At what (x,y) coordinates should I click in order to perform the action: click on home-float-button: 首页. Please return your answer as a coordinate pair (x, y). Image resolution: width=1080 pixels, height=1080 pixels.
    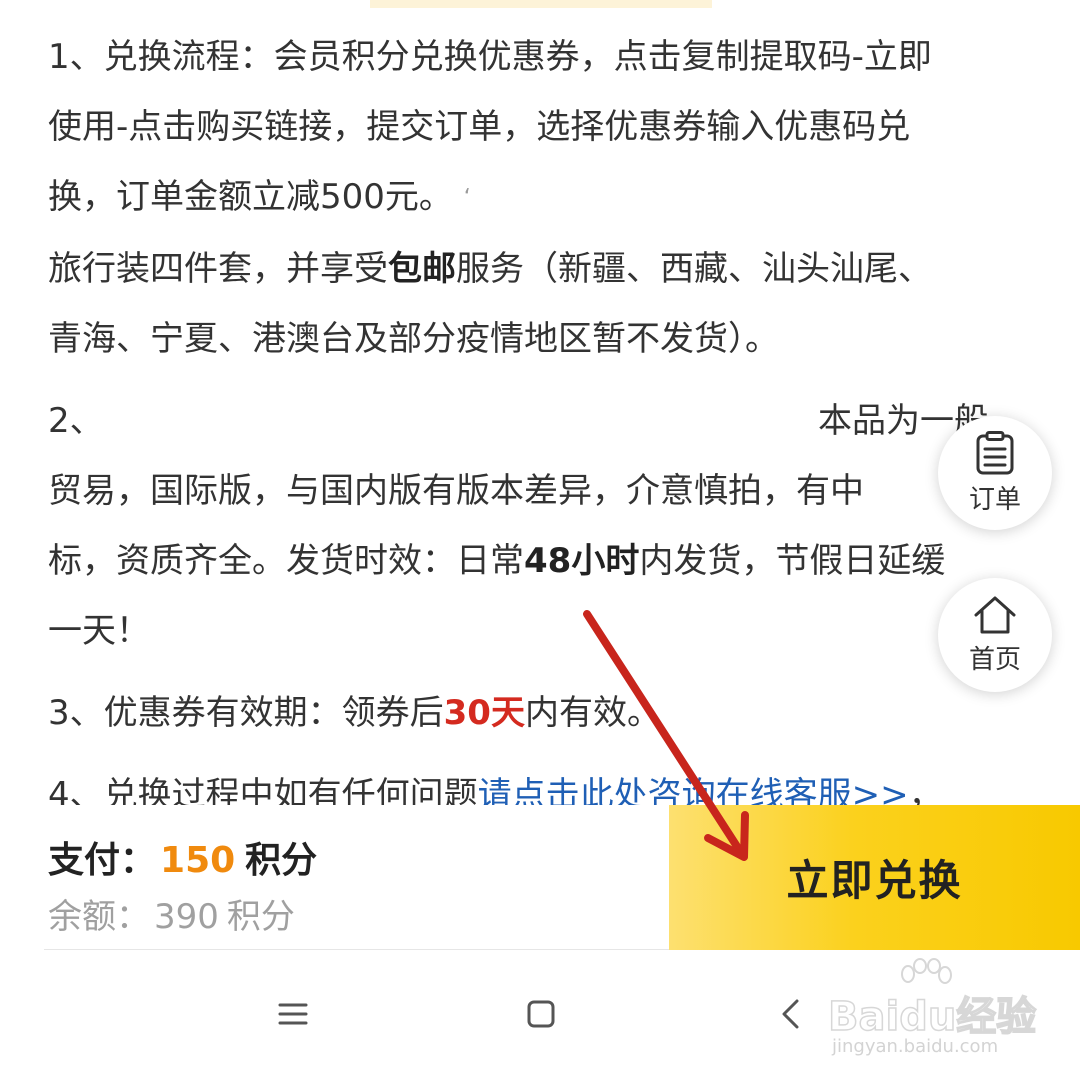
    Looking at the image, I should click on (995, 635).